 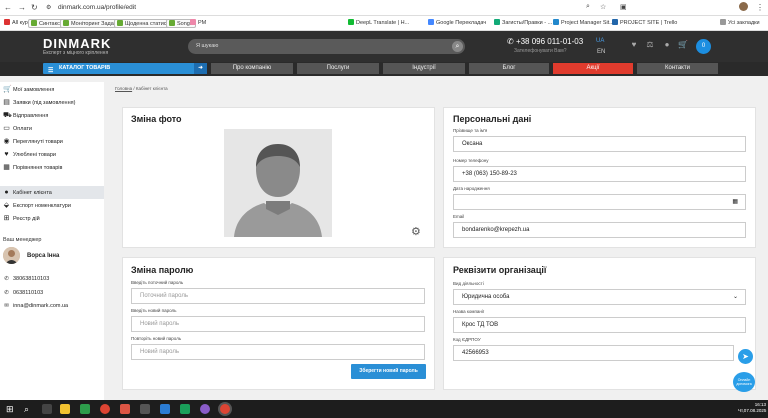 I want to click on viber-icon, so click(x=205, y=409).